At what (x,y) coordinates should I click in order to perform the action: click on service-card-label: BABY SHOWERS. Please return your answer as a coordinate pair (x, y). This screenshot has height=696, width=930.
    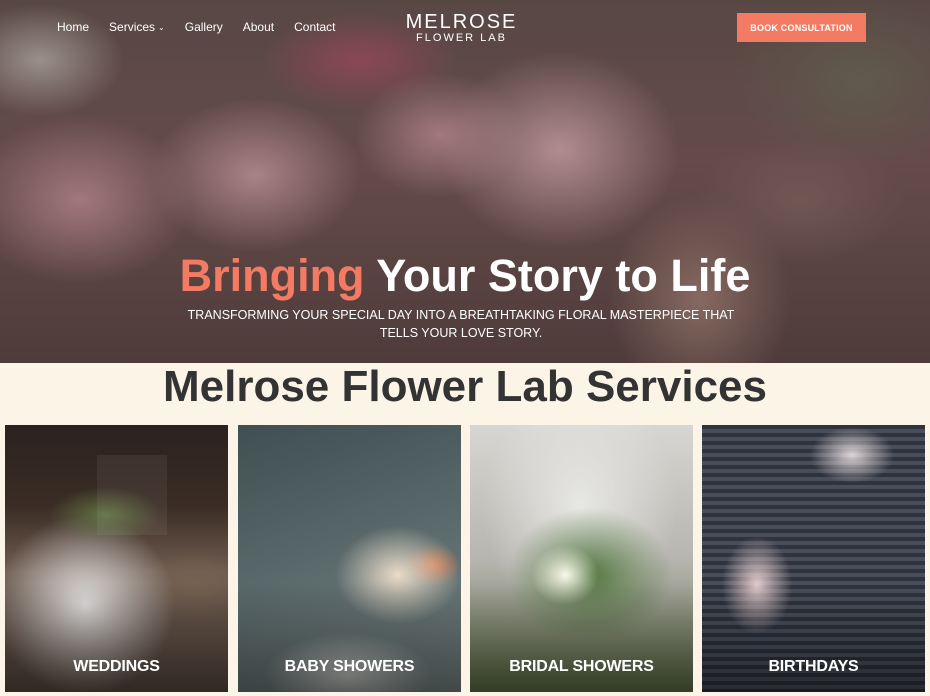
    Looking at the image, I should click on (349, 666).